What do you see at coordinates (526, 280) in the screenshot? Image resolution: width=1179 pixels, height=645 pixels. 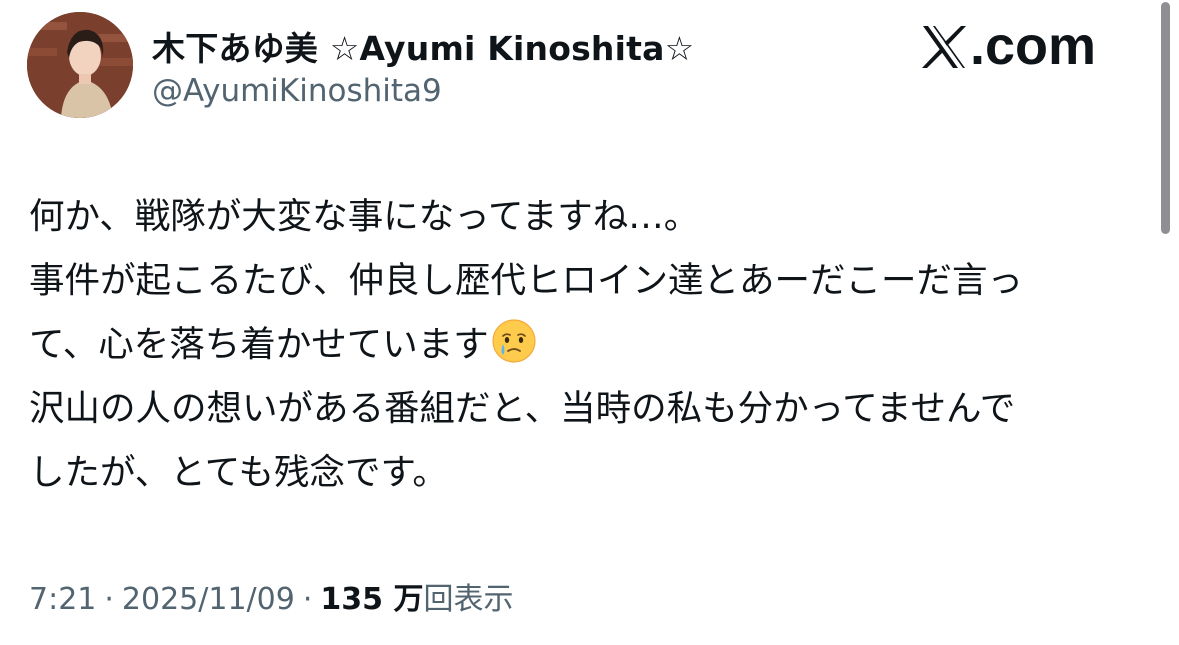 I see `tweet-line: 事件が起こるたび、仲良し歴代ヒロイン達とあーだこーだ言っ` at bounding box center [526, 280].